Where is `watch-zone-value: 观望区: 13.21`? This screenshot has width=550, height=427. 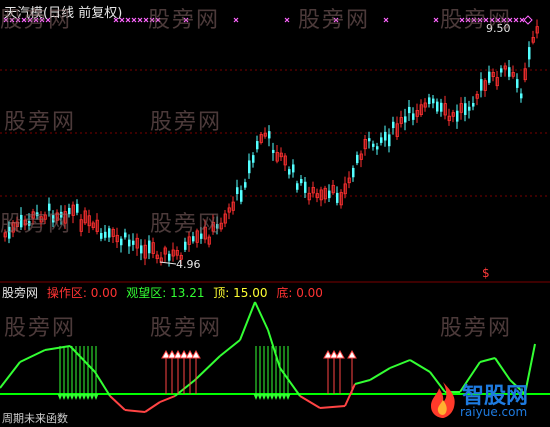 watch-zone-value: 观望区: 13.21 is located at coordinates (165, 293).